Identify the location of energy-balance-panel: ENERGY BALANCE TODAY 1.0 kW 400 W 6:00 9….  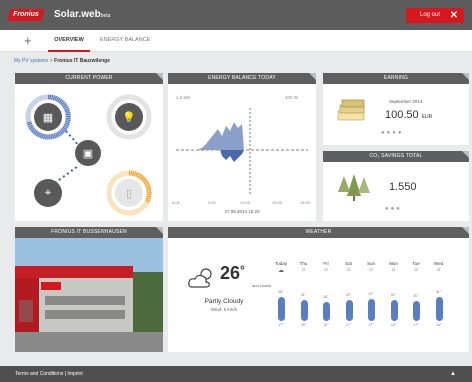
(242, 147).